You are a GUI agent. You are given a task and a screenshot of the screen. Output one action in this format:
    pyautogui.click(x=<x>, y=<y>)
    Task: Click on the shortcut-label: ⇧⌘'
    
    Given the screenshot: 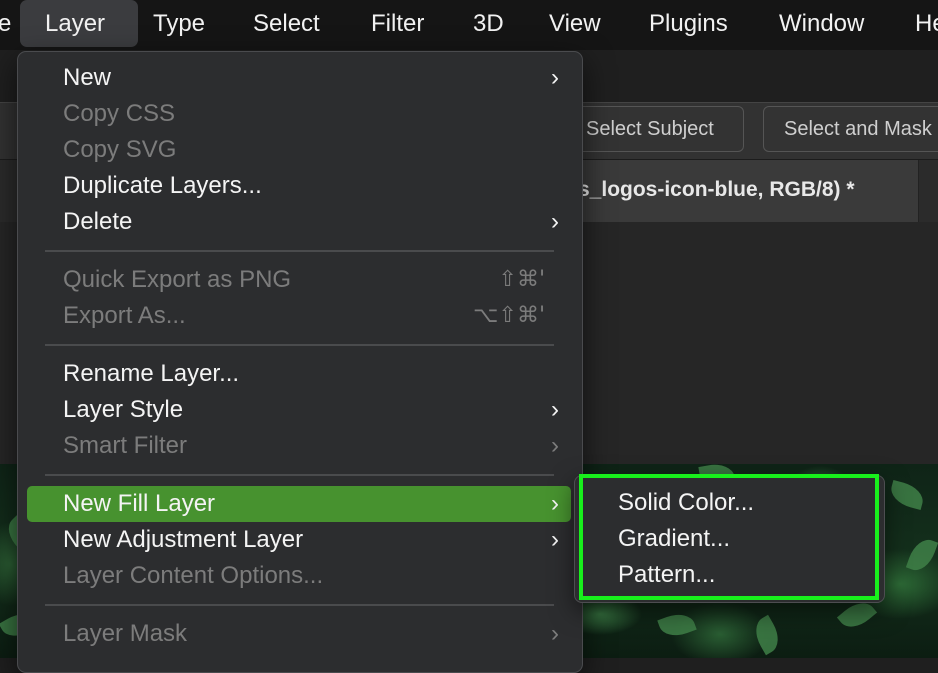 What is the action you would take?
    pyautogui.click(x=521, y=279)
    